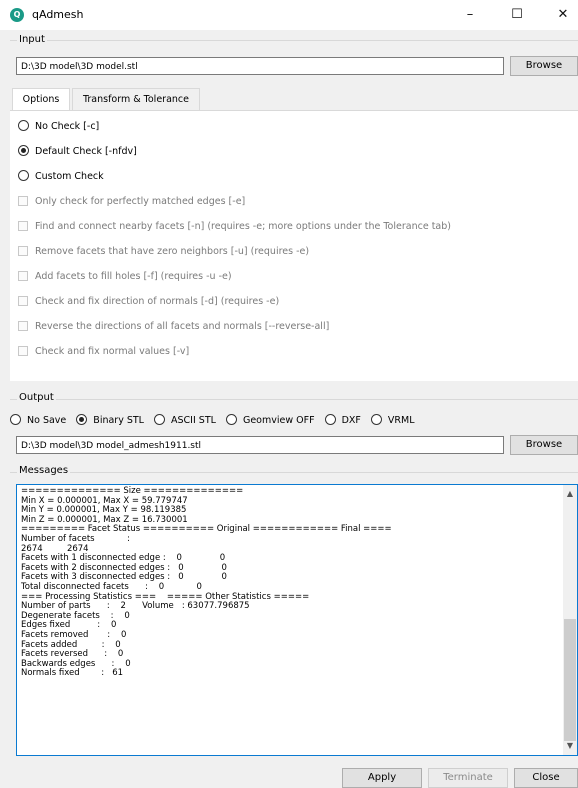 This screenshot has height=788, width=578. Describe the element at coordinates (44, 470) in the screenshot. I see `messages-group-label: Messages` at that location.